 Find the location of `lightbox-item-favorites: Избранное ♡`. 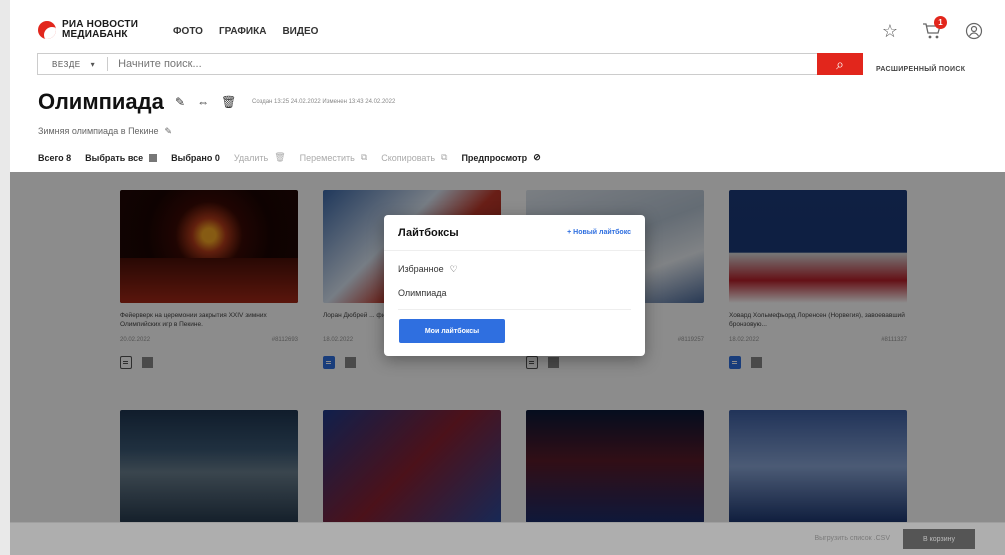

lightbox-item-favorites: Избранное ♡ is located at coordinates (514, 269).